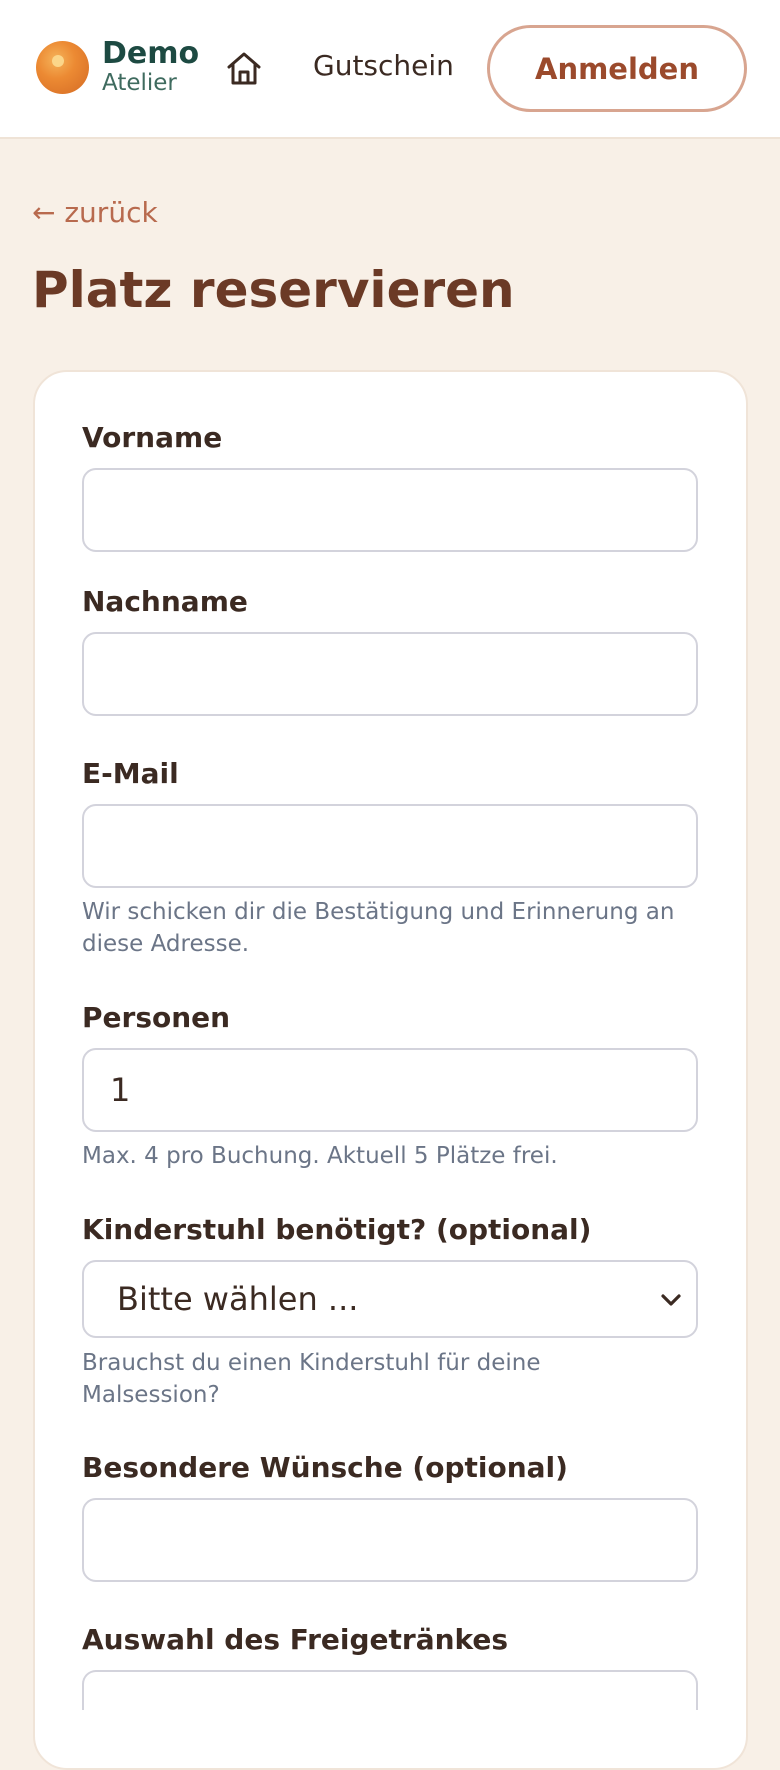 The height and width of the screenshot is (1770, 780). What do you see at coordinates (390, 1090) in the screenshot?
I see `persons-field` at bounding box center [390, 1090].